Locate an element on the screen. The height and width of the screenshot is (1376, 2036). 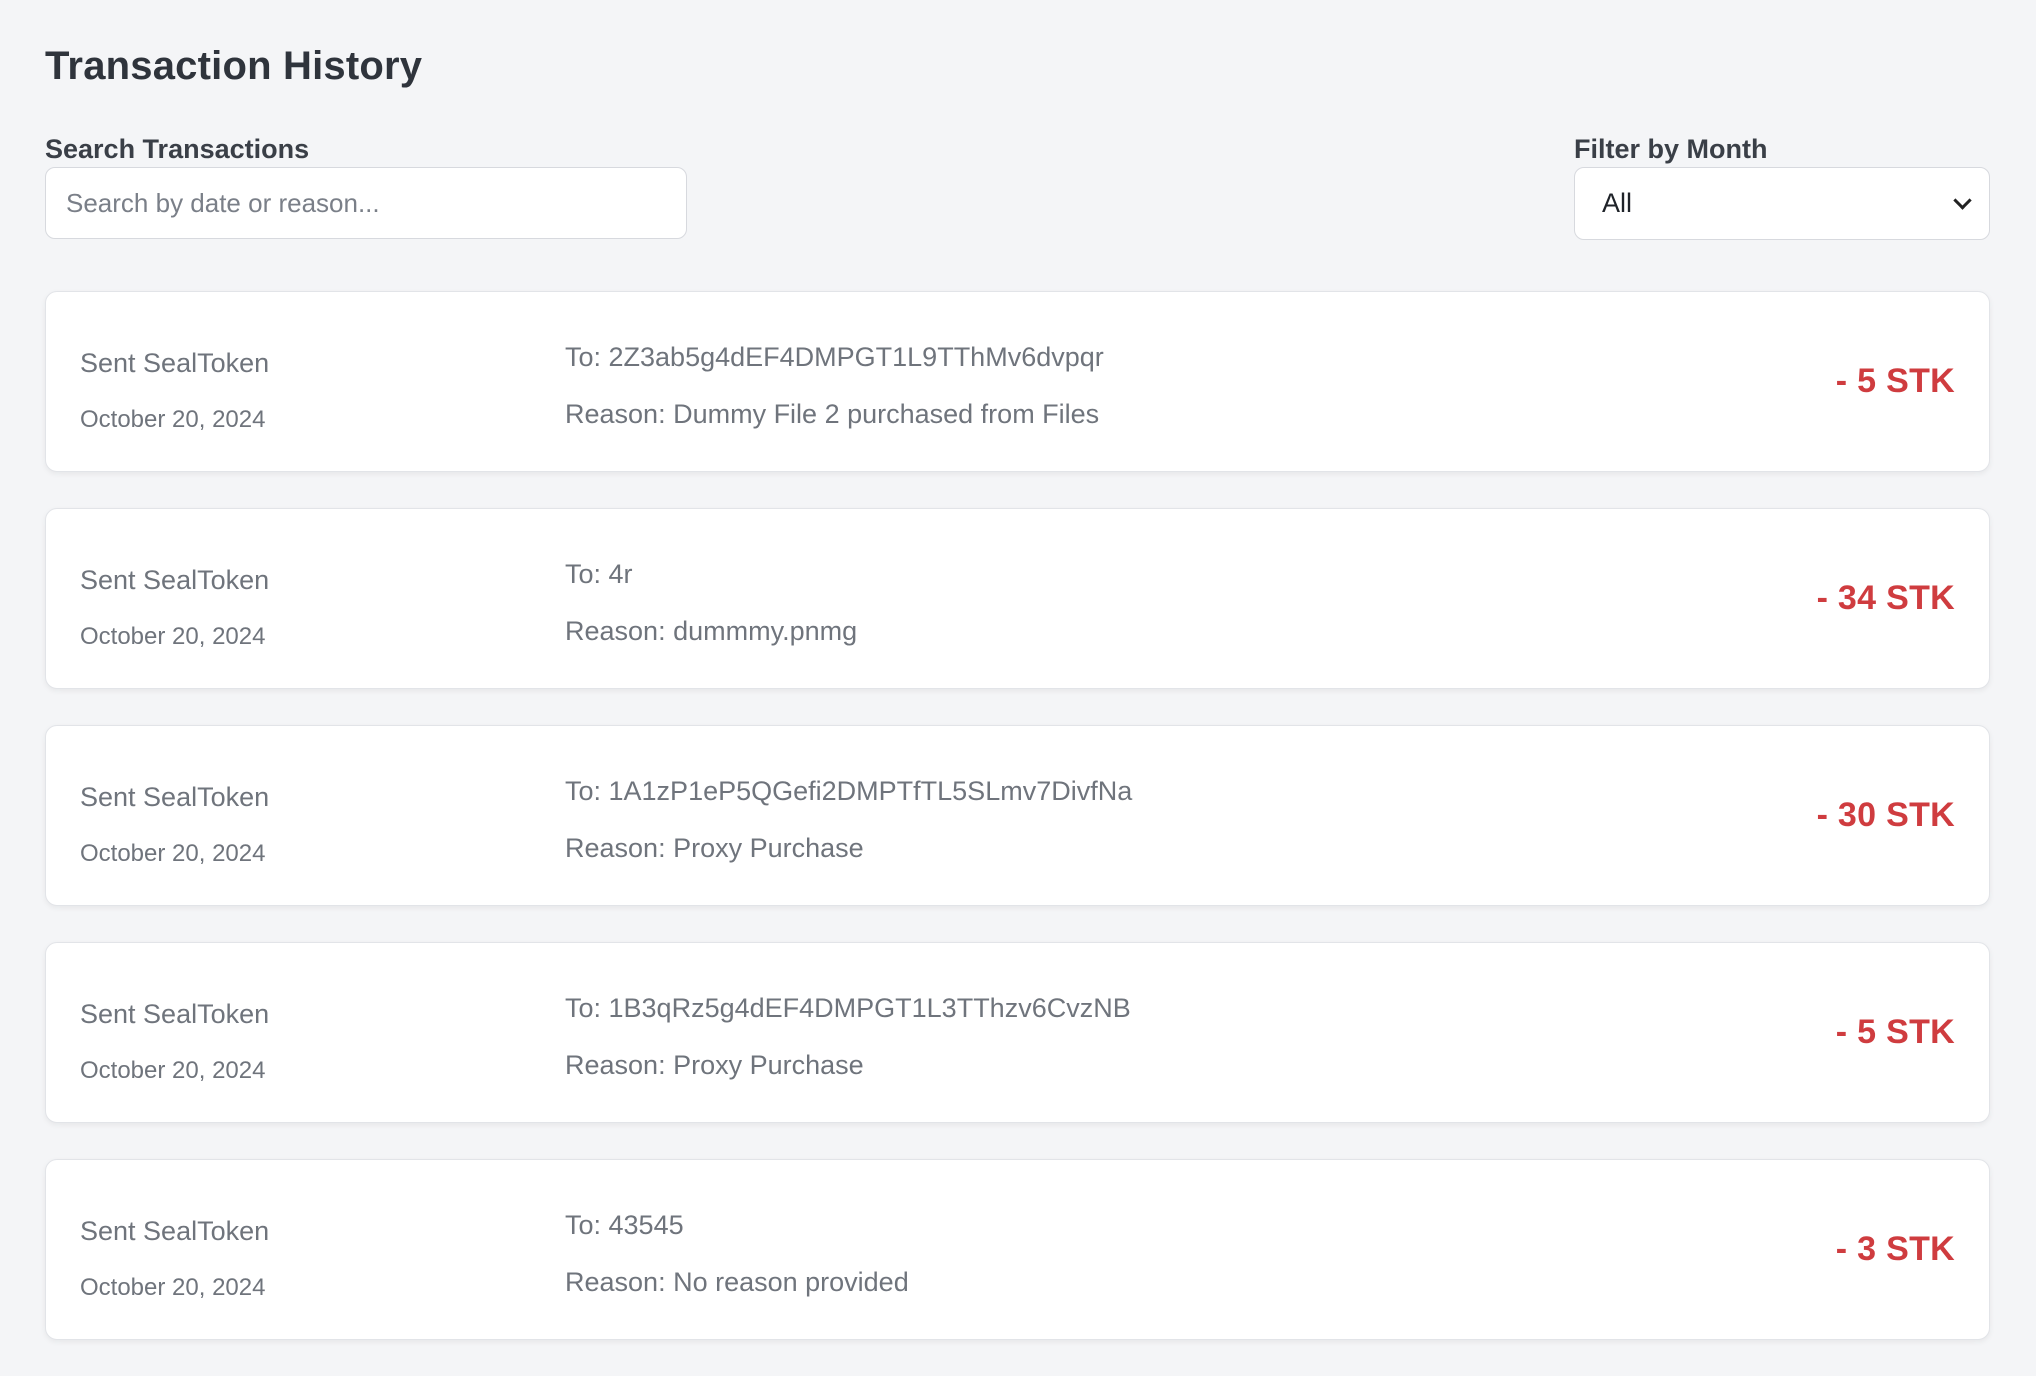
transaction-amount: - 34 STK is located at coordinates (1885, 598).